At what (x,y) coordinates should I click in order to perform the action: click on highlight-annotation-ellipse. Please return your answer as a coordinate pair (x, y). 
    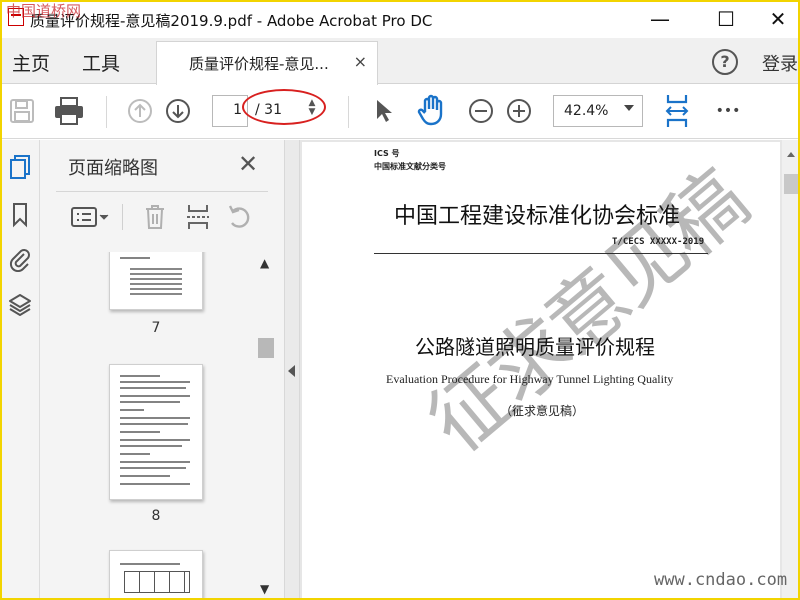
    Looking at the image, I should click on (284, 107).